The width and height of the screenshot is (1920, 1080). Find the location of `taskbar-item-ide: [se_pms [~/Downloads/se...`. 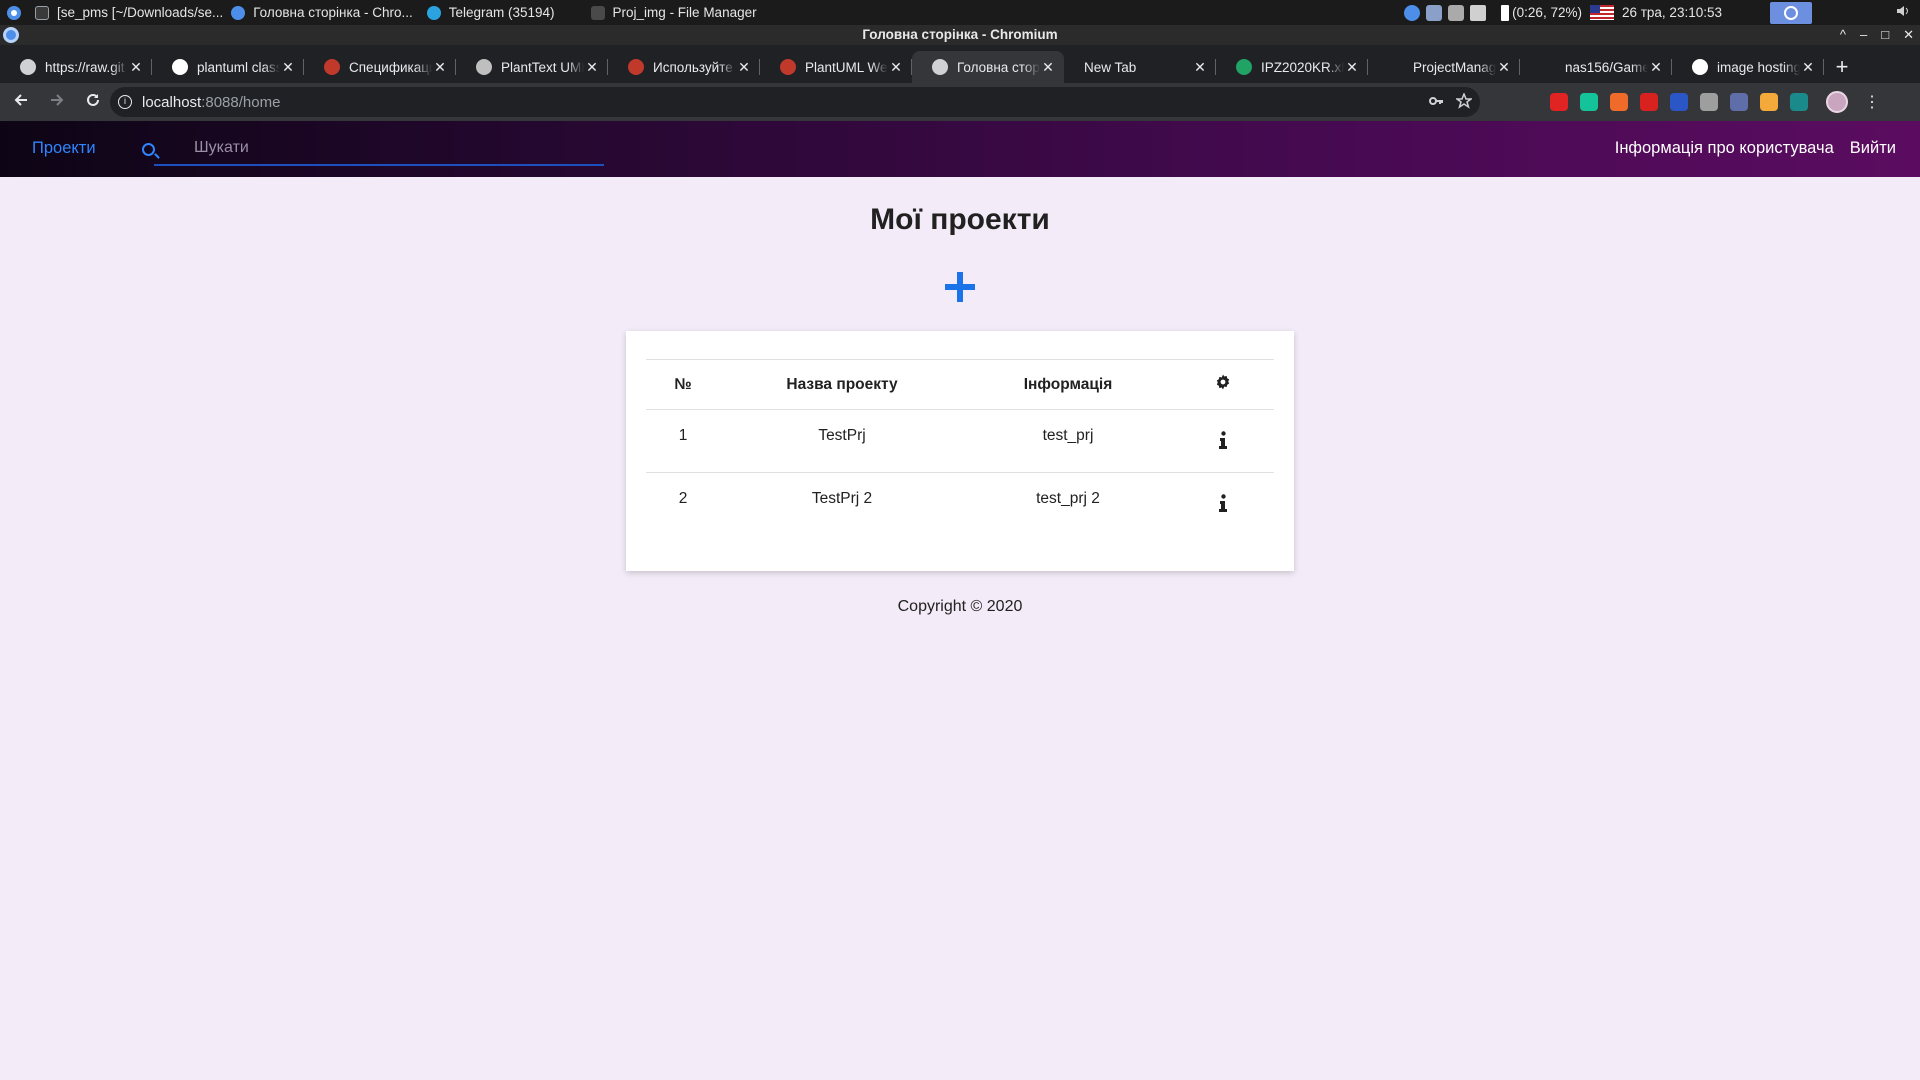

taskbar-item-ide: [se_pms [~/Downloads/se... is located at coordinates (129, 12).